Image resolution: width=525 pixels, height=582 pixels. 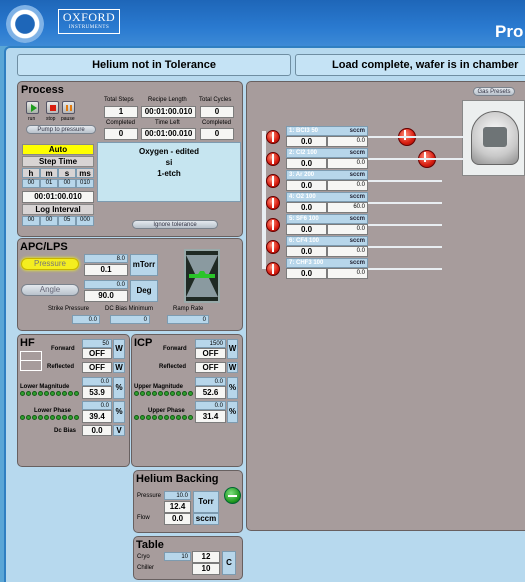 I want to click on gas-label: 5: SF6 100, so click(x=304, y=219).